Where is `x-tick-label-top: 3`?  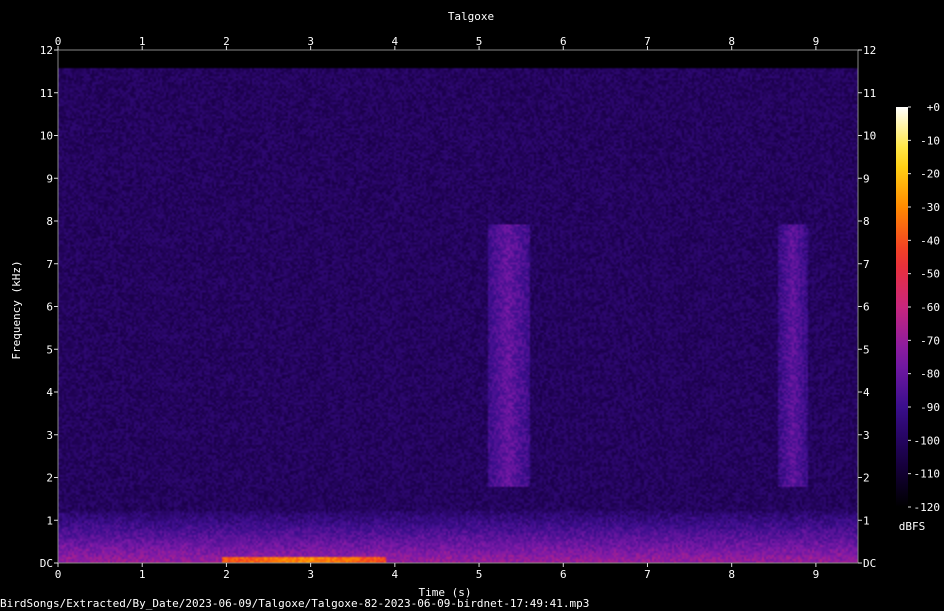 x-tick-label-top: 3 is located at coordinates (310, 41).